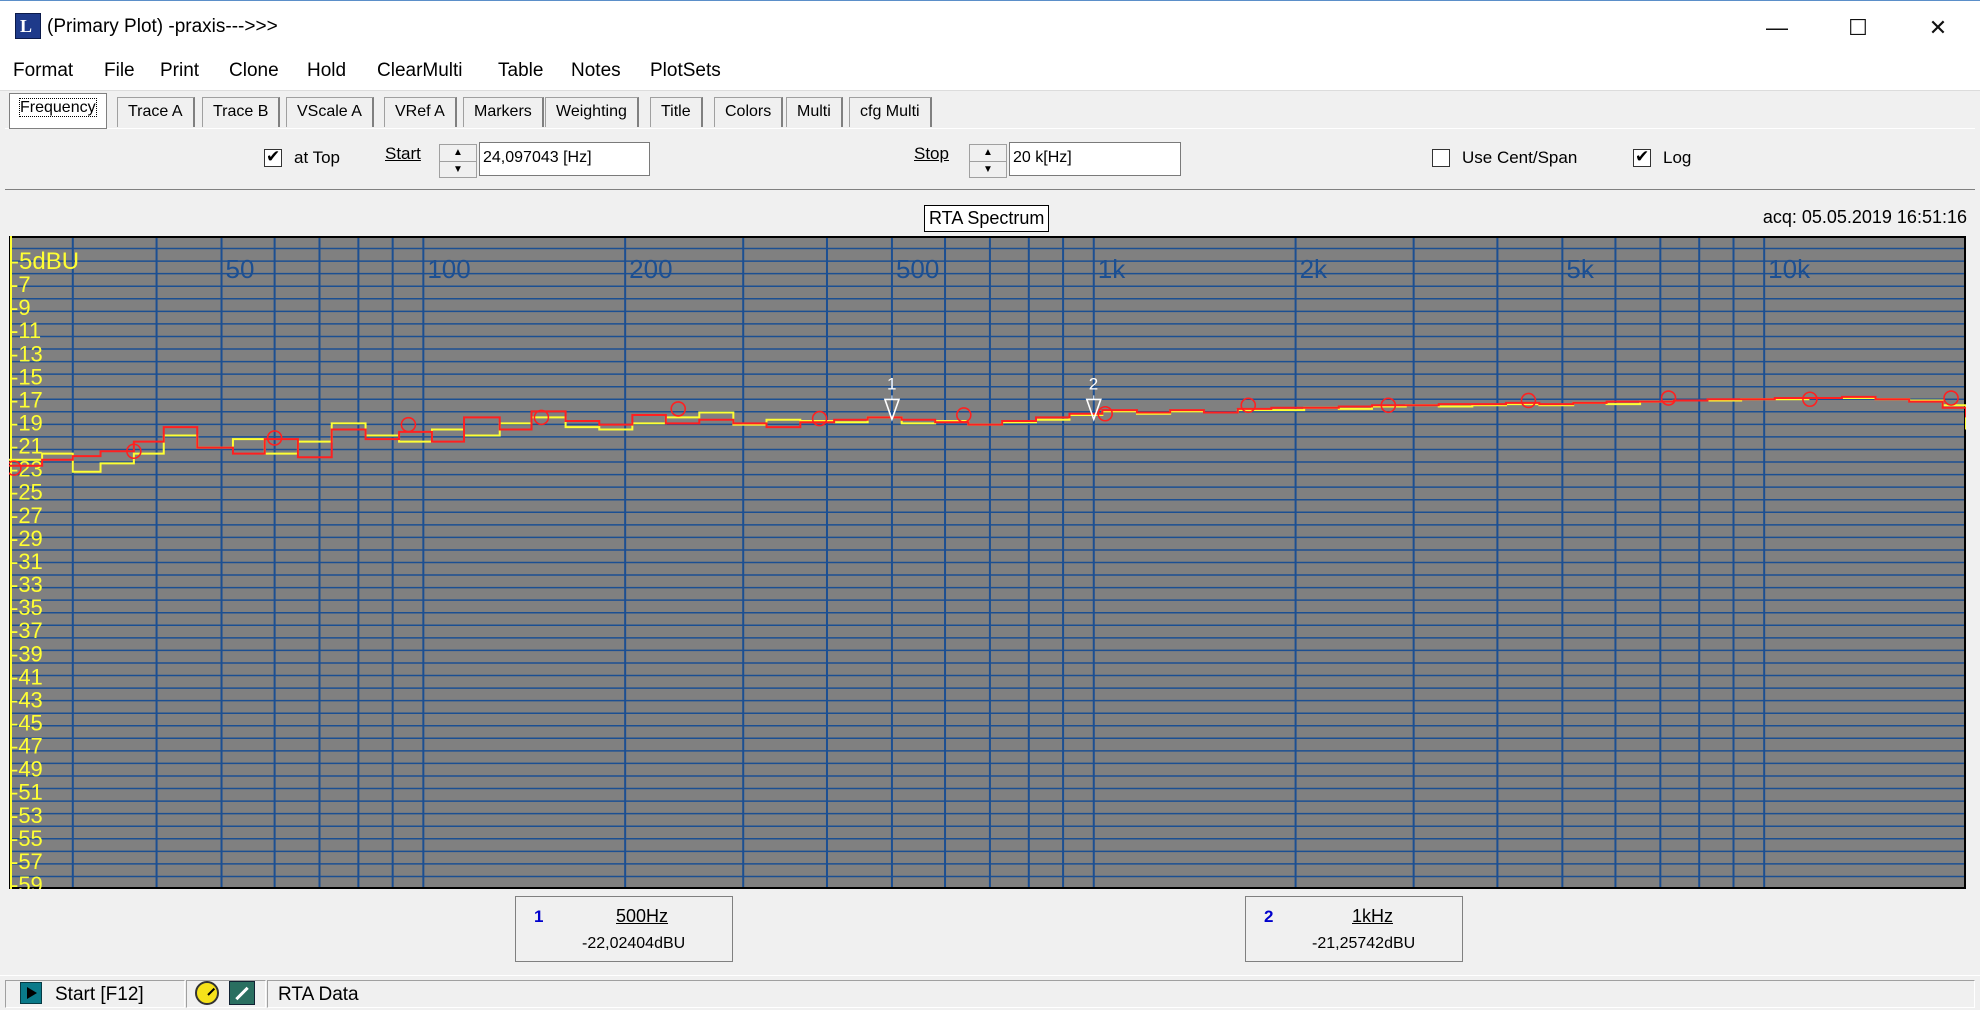  Describe the element at coordinates (27, 376) in the screenshot. I see `y-tick-label: -15` at that location.